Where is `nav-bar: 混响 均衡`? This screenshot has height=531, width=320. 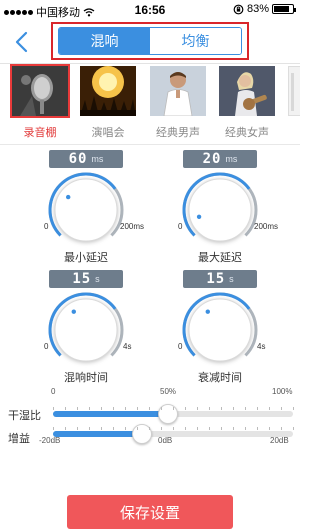
nav-bar: 混响 均衡 is located at coordinates (150, 42).